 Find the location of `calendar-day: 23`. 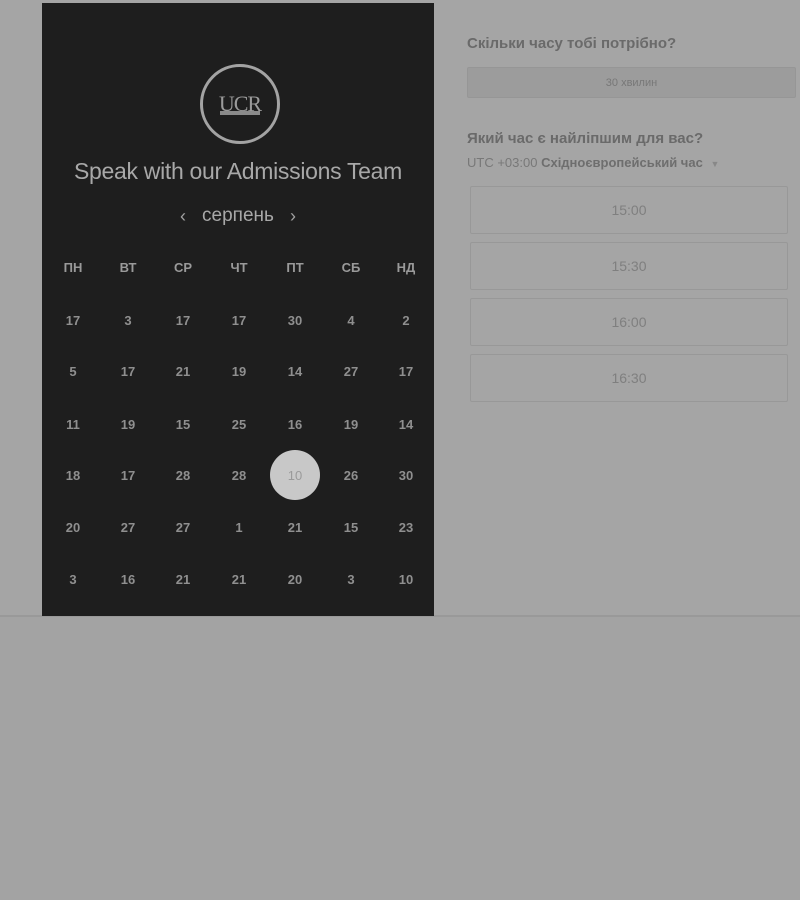

calendar-day: 23 is located at coordinates (406, 527).